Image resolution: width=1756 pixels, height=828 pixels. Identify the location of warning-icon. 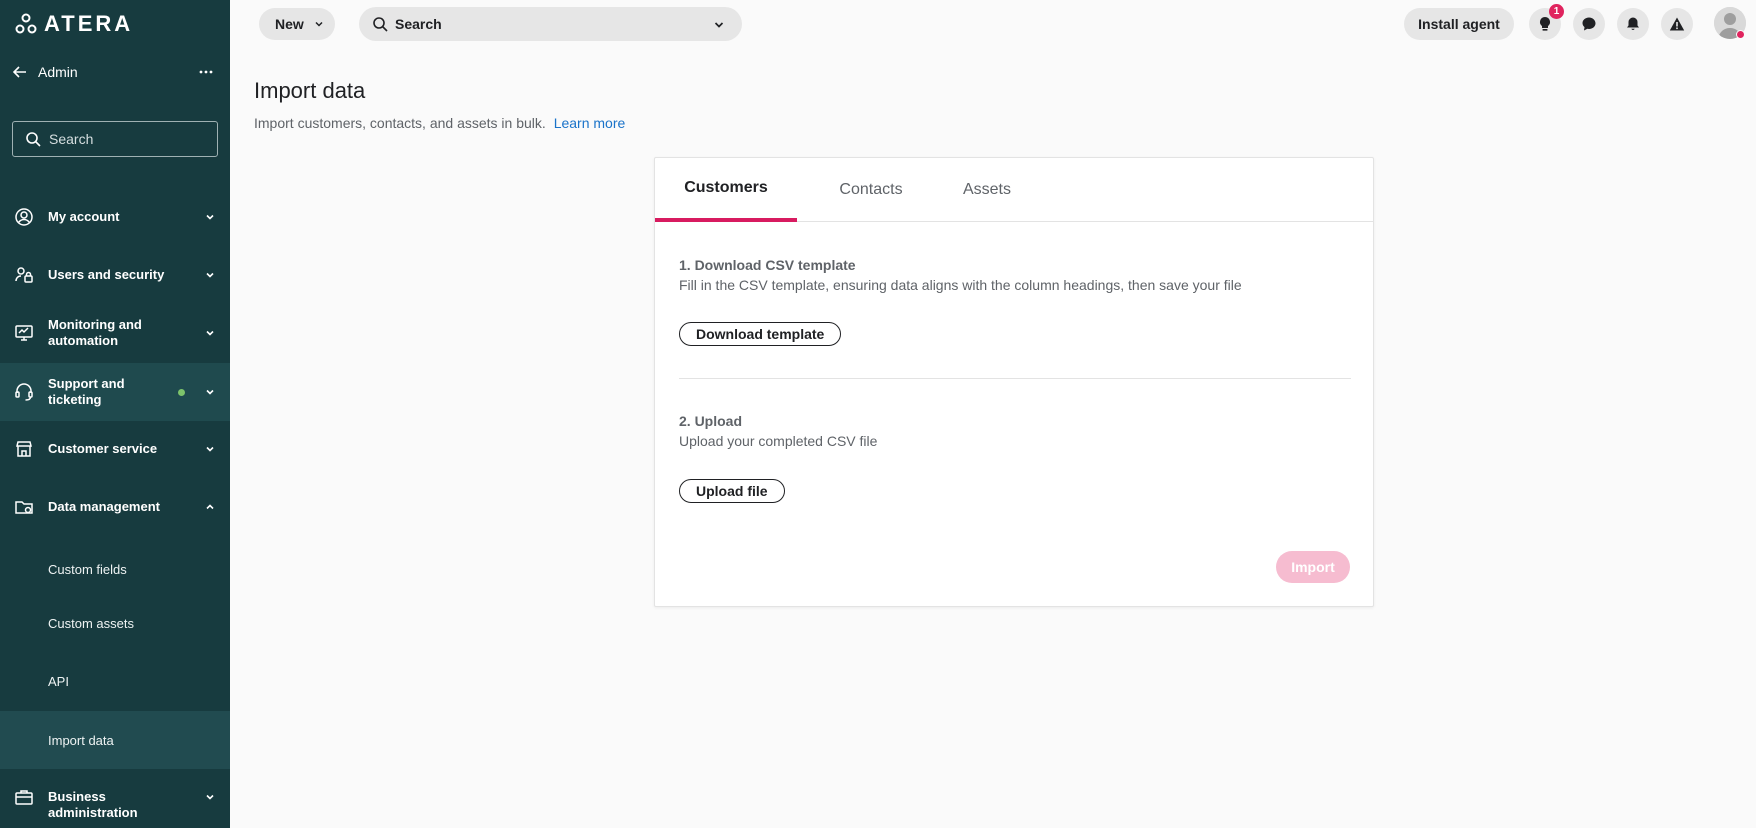
(1677, 24).